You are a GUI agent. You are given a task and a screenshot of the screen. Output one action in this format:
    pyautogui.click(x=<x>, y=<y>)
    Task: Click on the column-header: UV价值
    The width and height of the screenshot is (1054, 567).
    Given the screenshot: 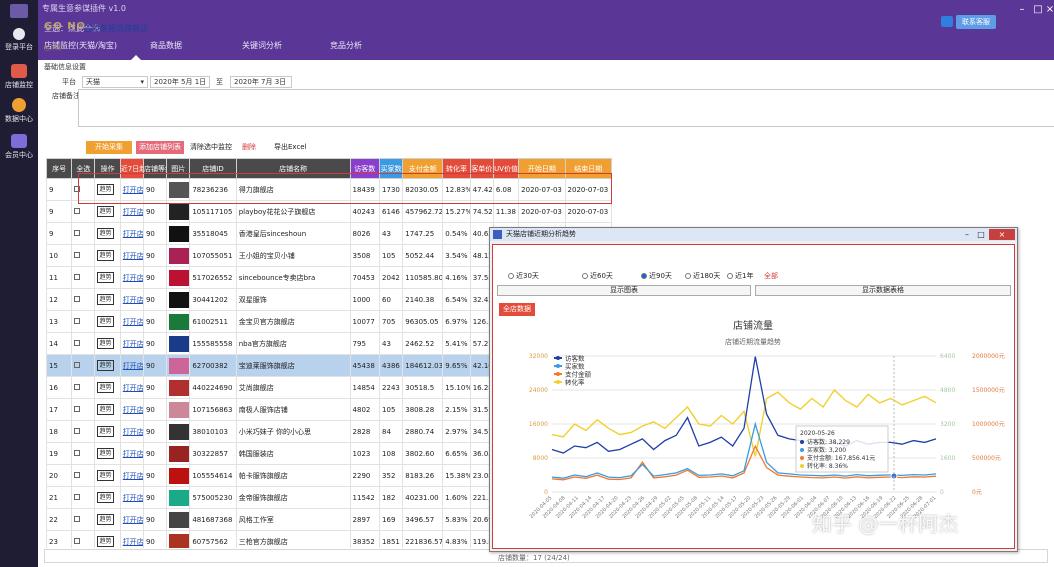 What is the action you would take?
    pyautogui.click(x=506, y=168)
    